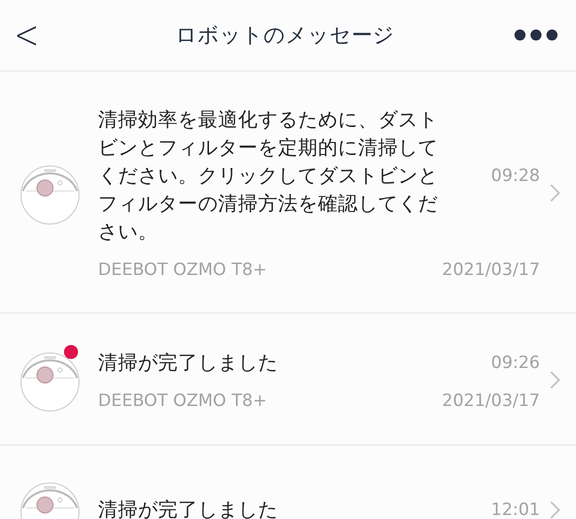 This screenshot has width=576, height=519. I want to click on more-icon, so click(536, 35).